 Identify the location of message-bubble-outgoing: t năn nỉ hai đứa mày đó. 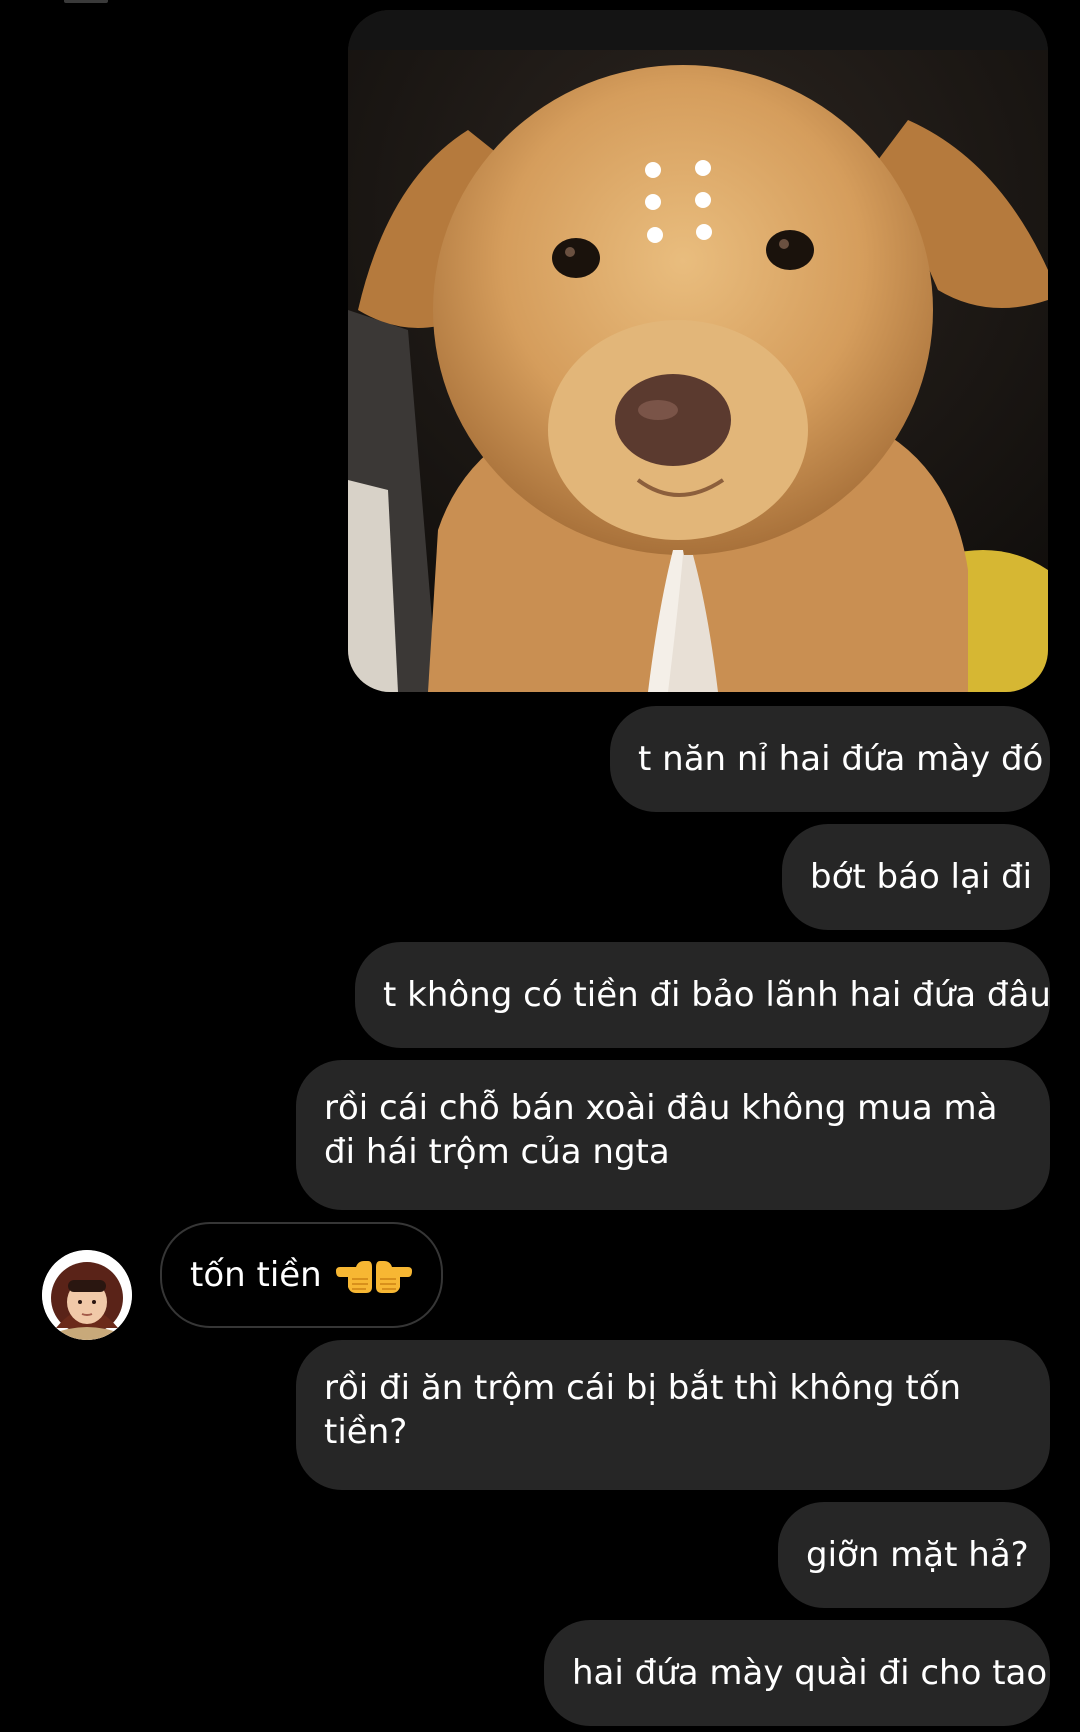
(830, 759).